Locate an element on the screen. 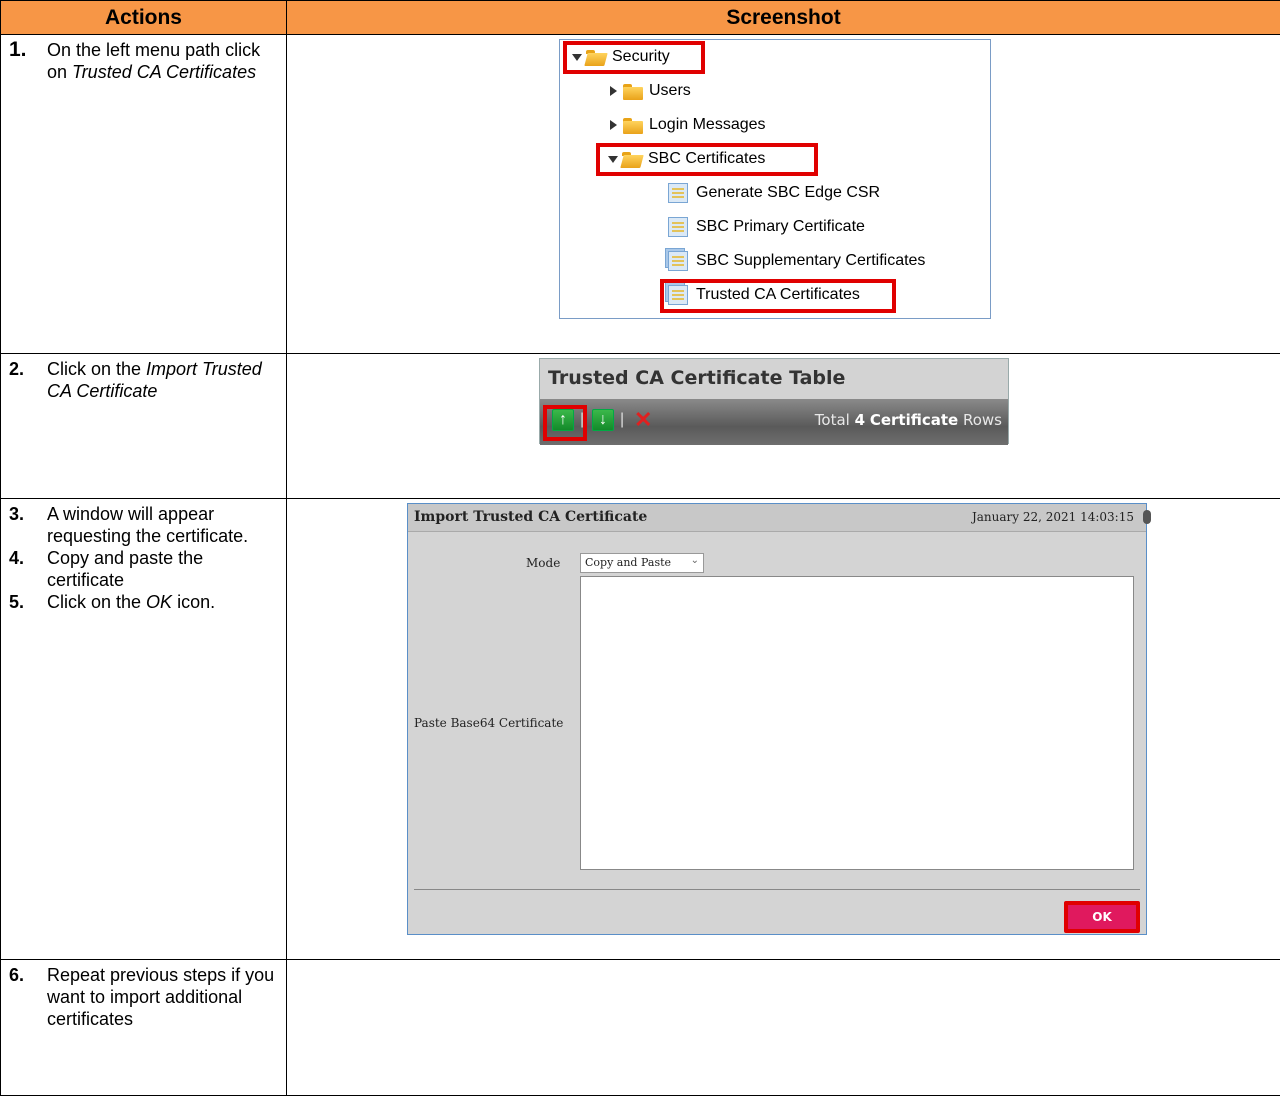 The width and height of the screenshot is (1280, 1097). tree-item-supplementary-certificates: SBC Supplementary Certificates is located at coordinates (796, 261).